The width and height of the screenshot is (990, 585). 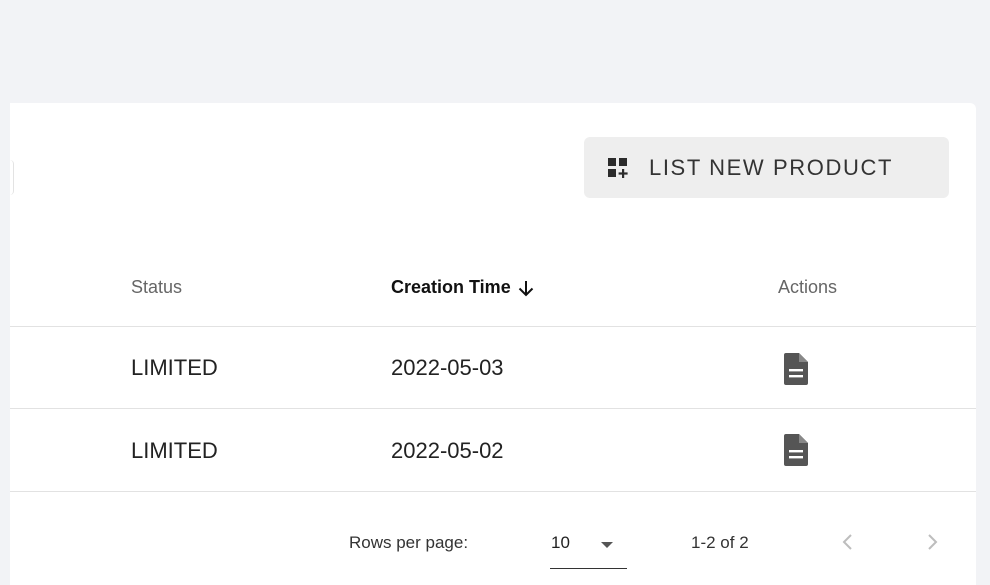 What do you see at coordinates (493, 408) in the screenshot?
I see `table-row-divider` at bounding box center [493, 408].